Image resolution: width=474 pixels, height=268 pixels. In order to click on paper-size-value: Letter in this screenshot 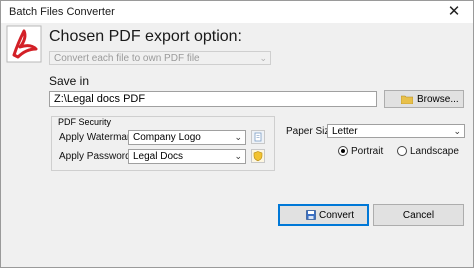, I will do `click(345, 131)`.